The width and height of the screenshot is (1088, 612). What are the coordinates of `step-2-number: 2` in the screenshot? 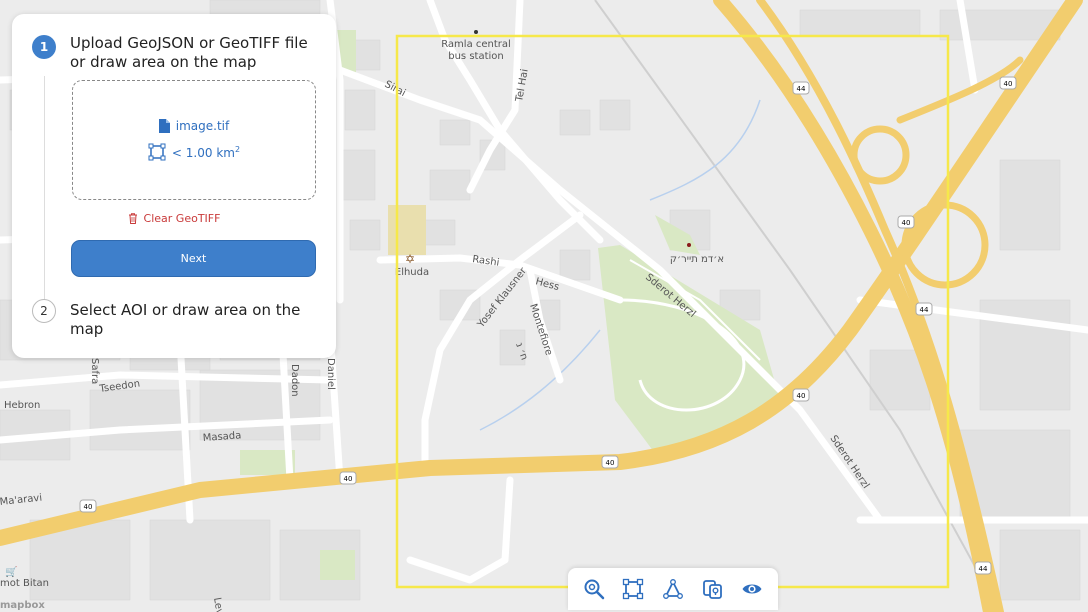 It's located at (44, 311).